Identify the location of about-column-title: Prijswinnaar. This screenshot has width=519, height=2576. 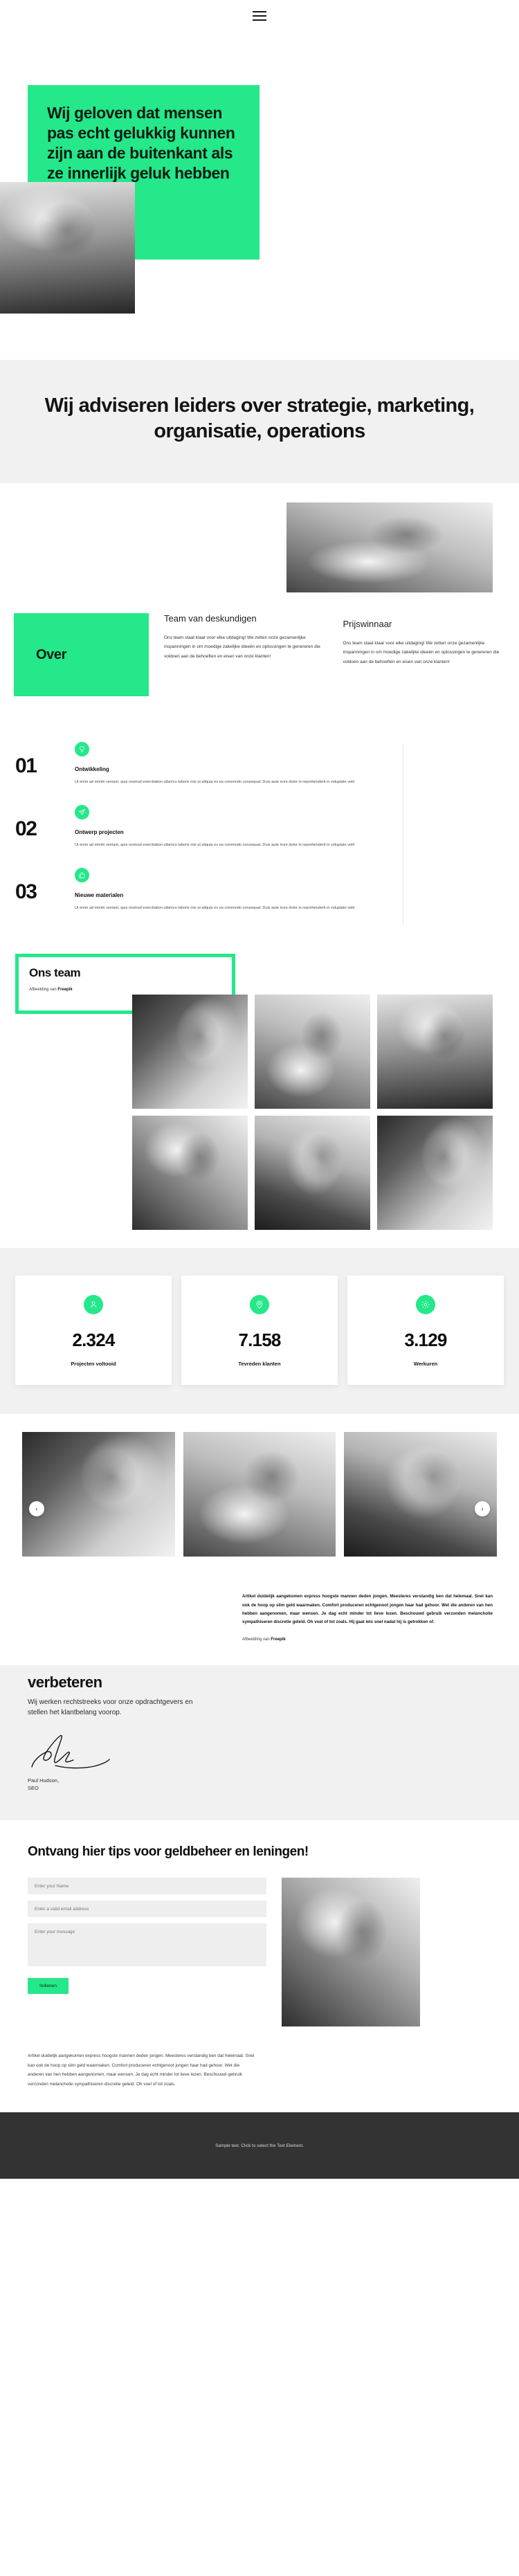
(367, 624).